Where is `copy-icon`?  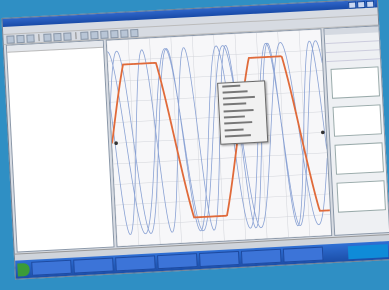 copy-icon is located at coordinates (57, 36).